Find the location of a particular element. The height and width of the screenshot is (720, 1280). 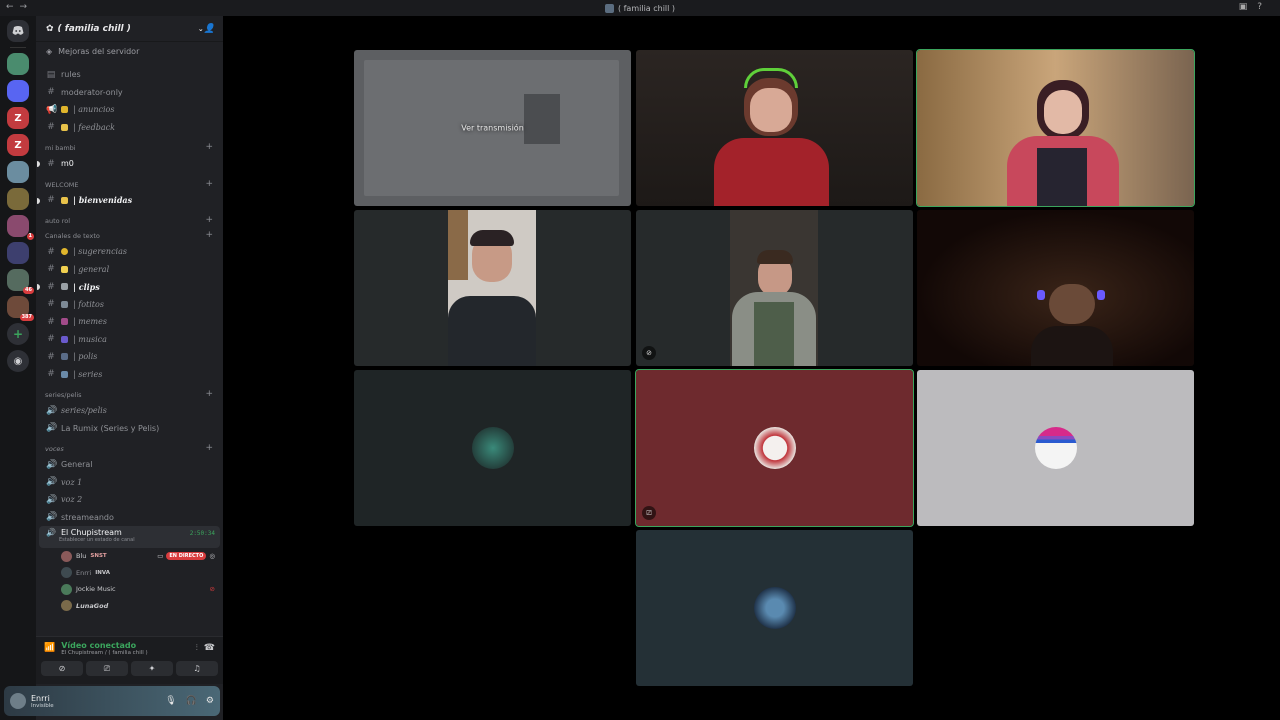

camera-off-button: ⊘ is located at coordinates (62, 668).